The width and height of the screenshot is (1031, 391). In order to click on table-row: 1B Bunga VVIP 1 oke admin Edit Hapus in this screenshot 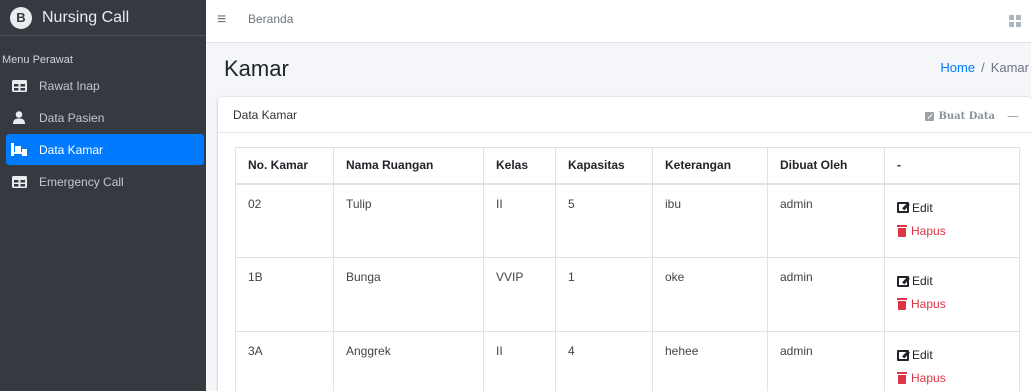, I will do `click(627, 294)`.